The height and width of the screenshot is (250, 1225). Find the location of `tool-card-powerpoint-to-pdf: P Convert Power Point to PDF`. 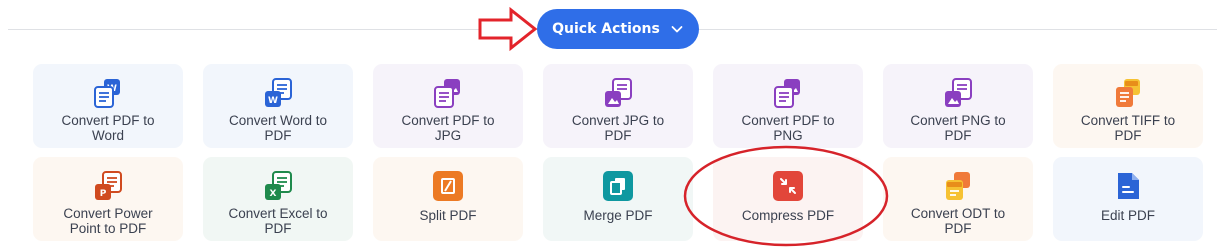

tool-card-powerpoint-to-pdf: P Convert Power Point to PDF is located at coordinates (108, 199).